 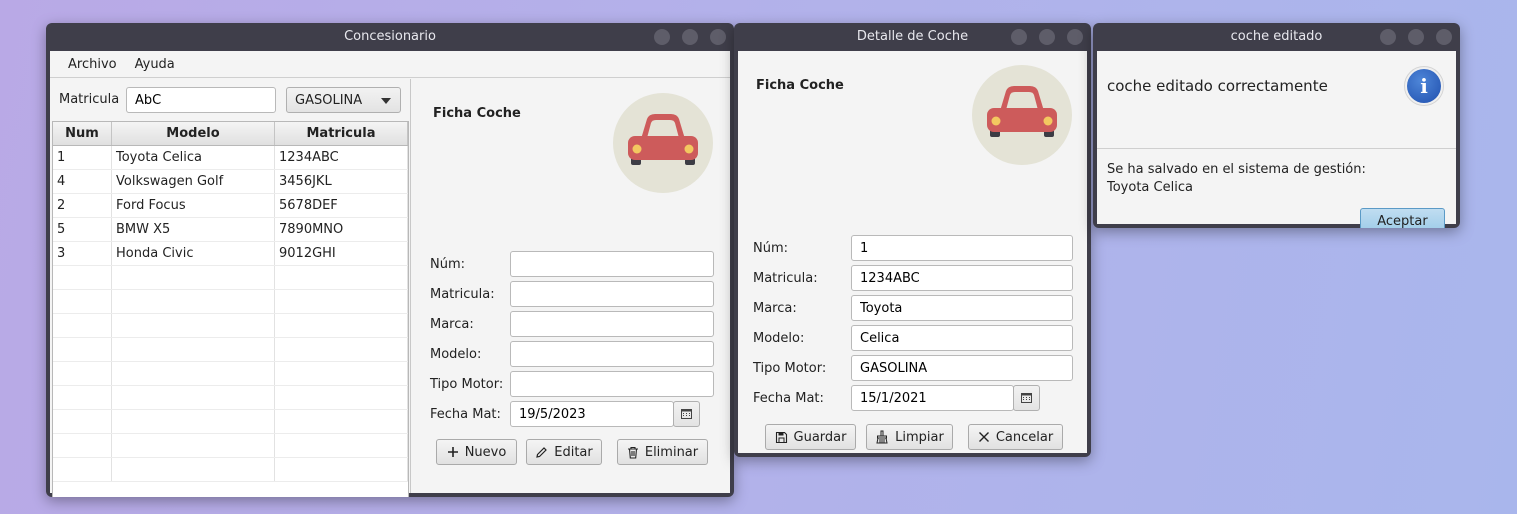 I want to click on dialog-titlebar: coche editado, so click(x=1276, y=37).